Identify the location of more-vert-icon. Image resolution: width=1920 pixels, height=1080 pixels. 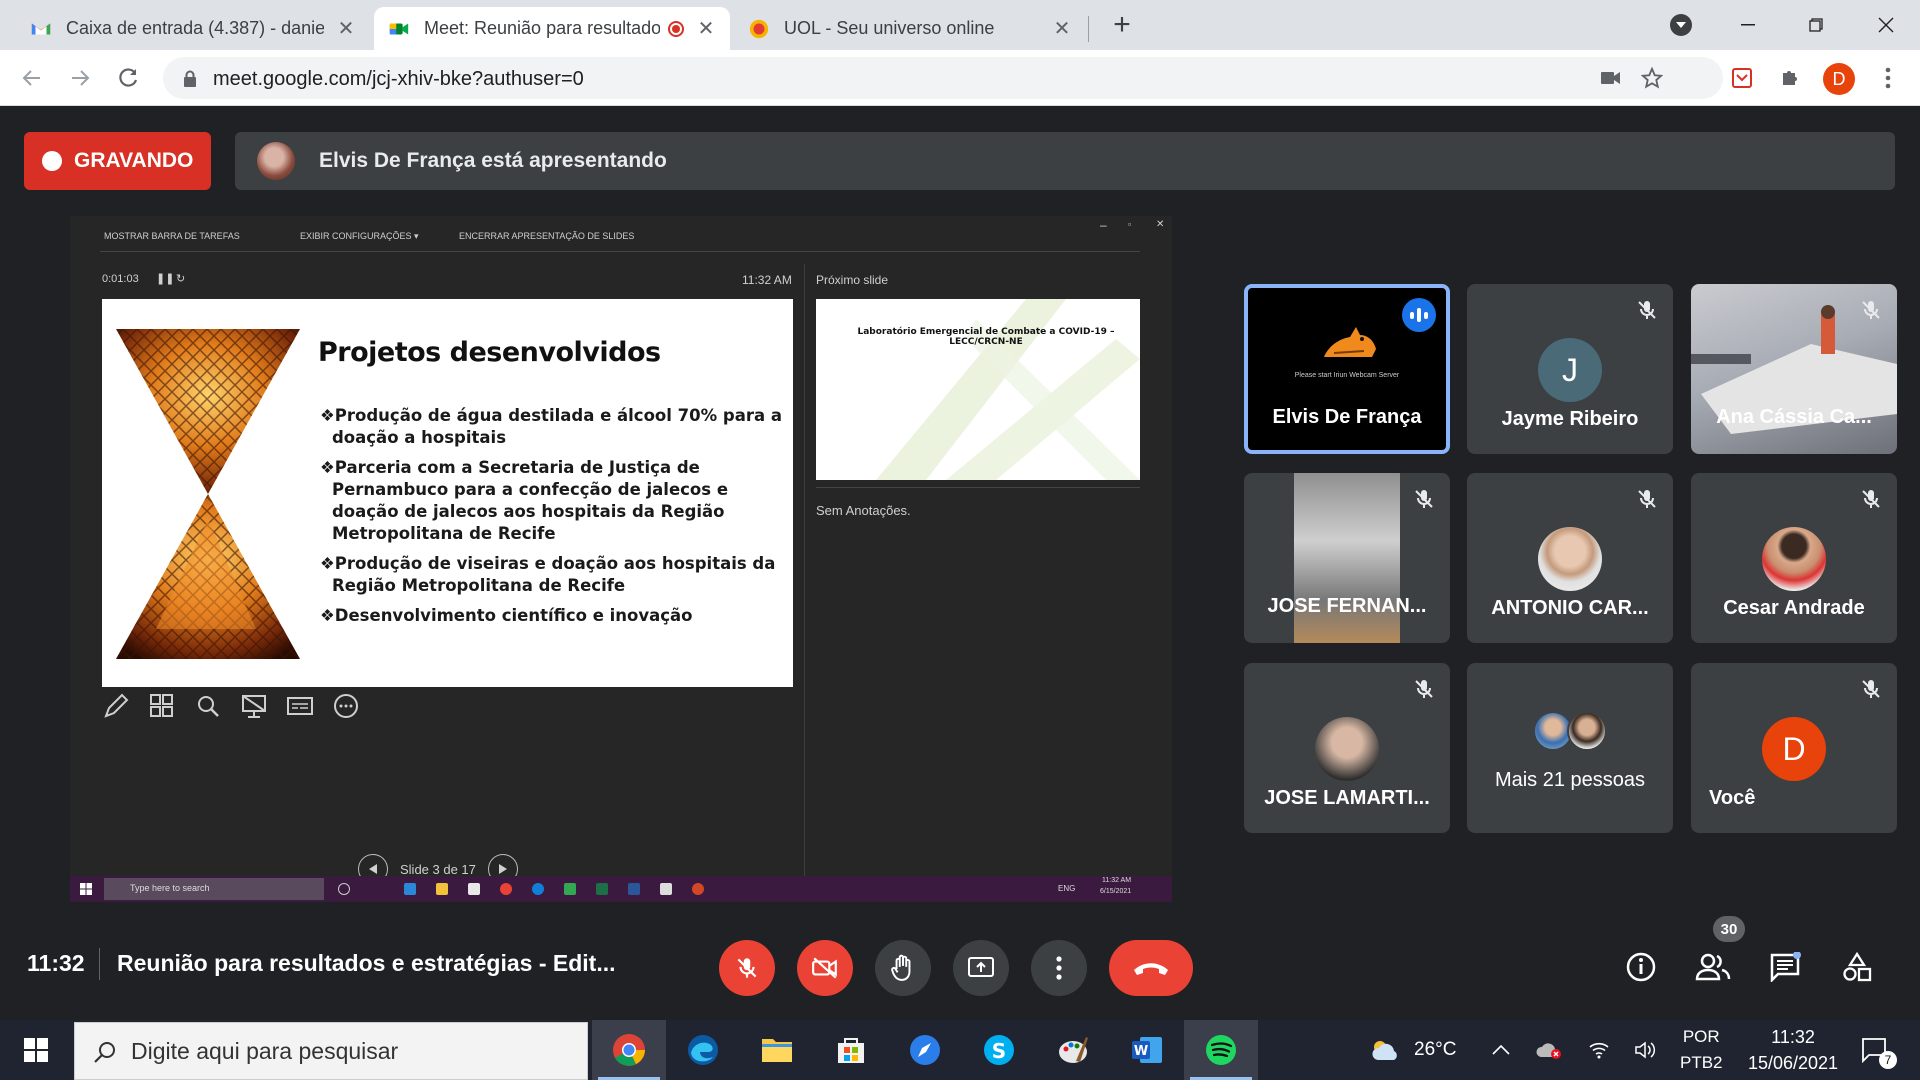
(1888, 78).